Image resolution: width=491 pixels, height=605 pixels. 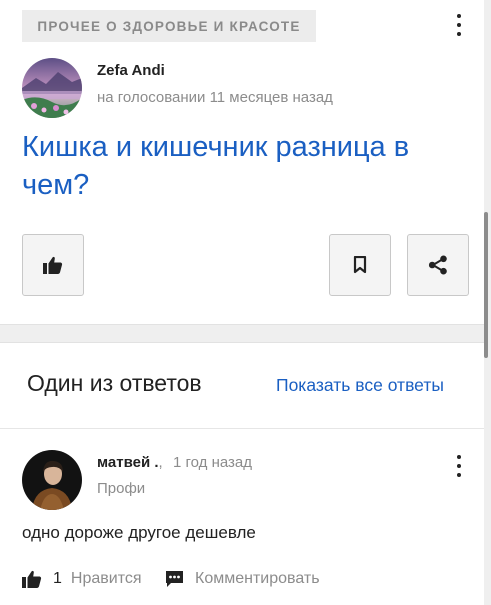 What do you see at coordinates (459, 26) in the screenshot?
I see `question-menu-icon` at bounding box center [459, 26].